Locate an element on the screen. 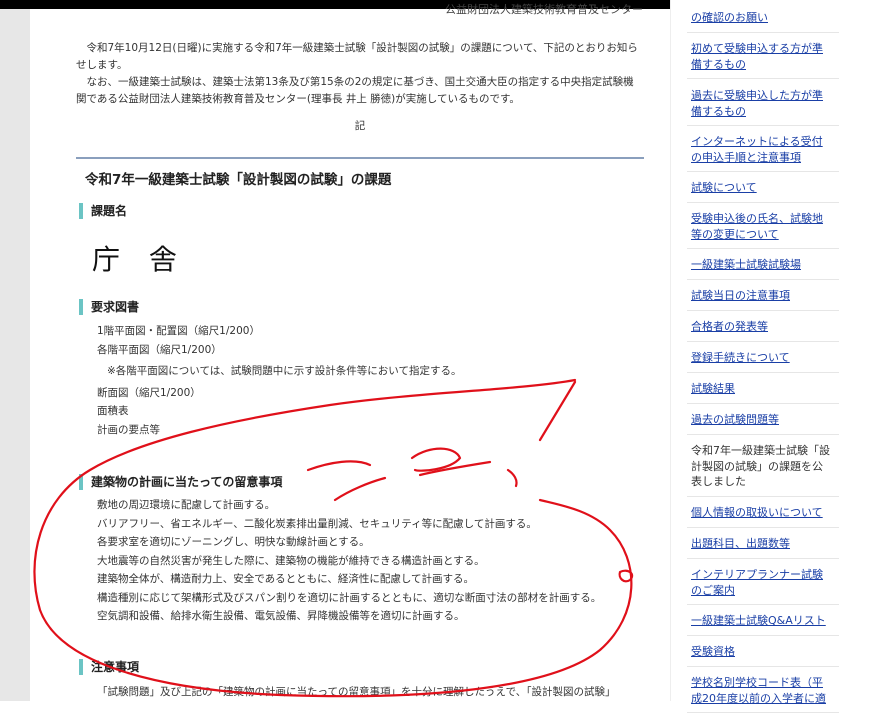  list-item: 面積表 is located at coordinates (113, 411).